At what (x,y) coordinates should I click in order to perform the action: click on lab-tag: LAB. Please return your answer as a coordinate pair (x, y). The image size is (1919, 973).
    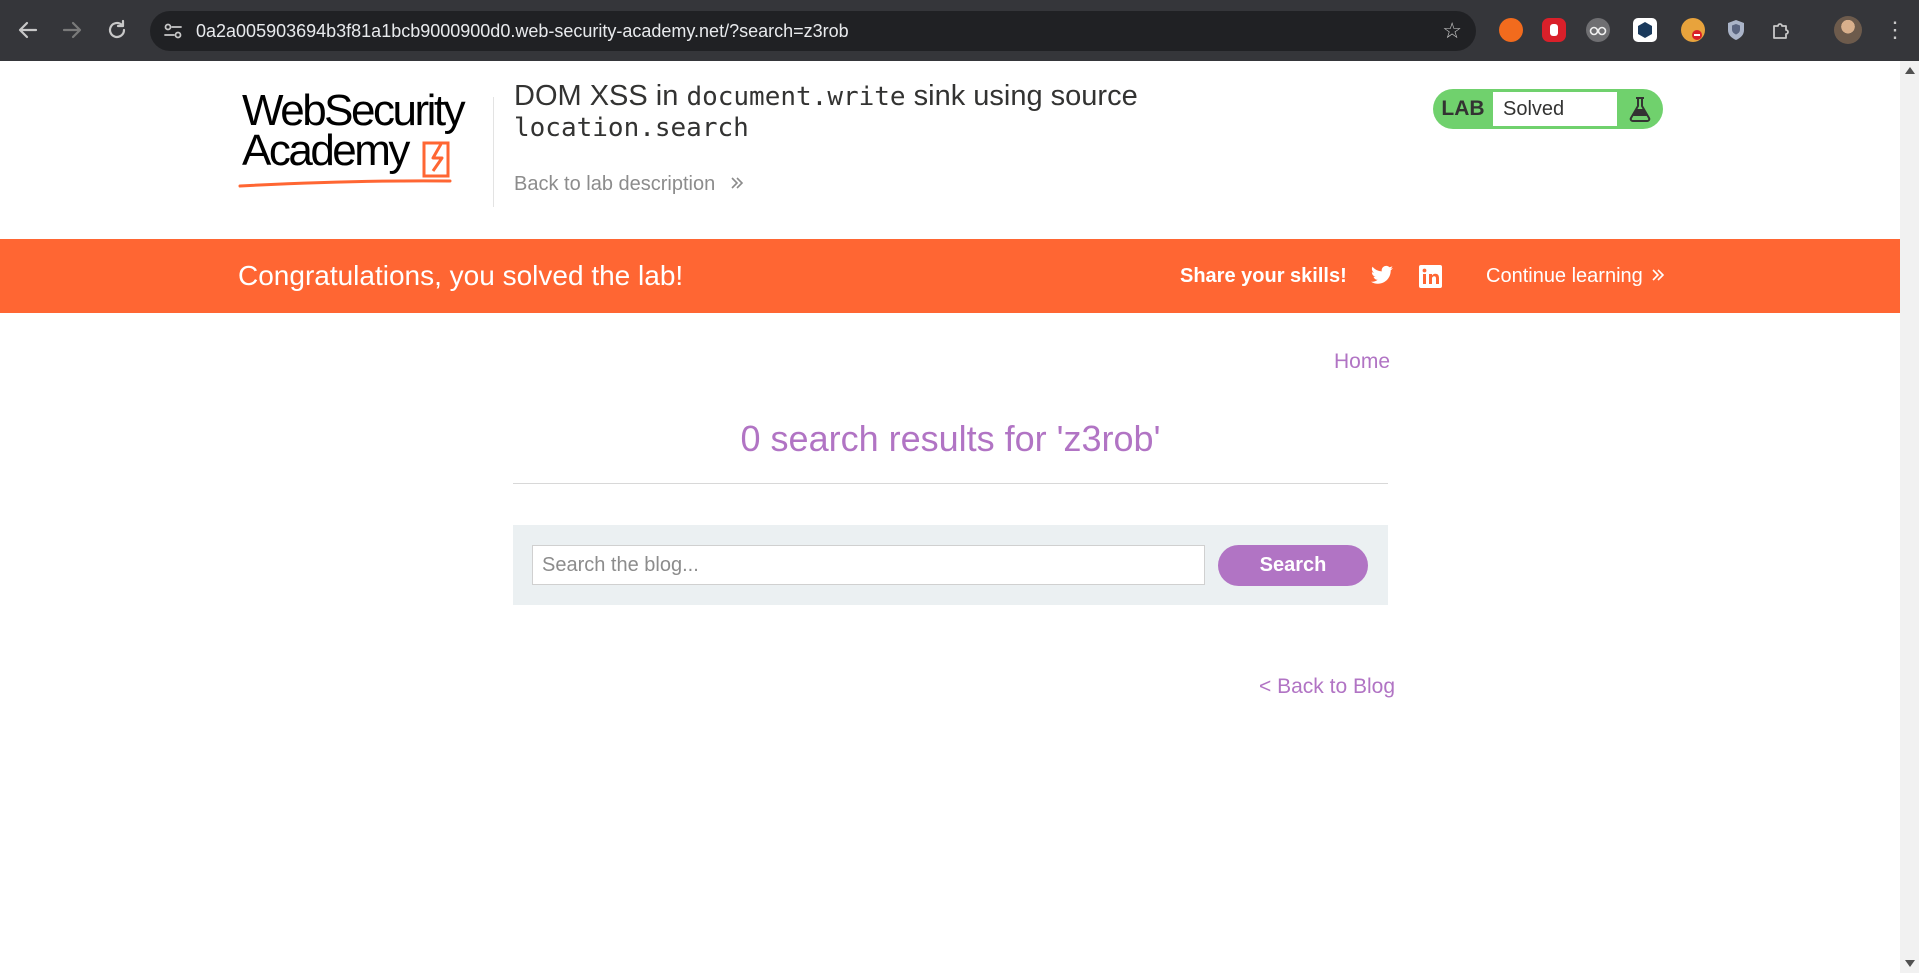
    Looking at the image, I should click on (1463, 108).